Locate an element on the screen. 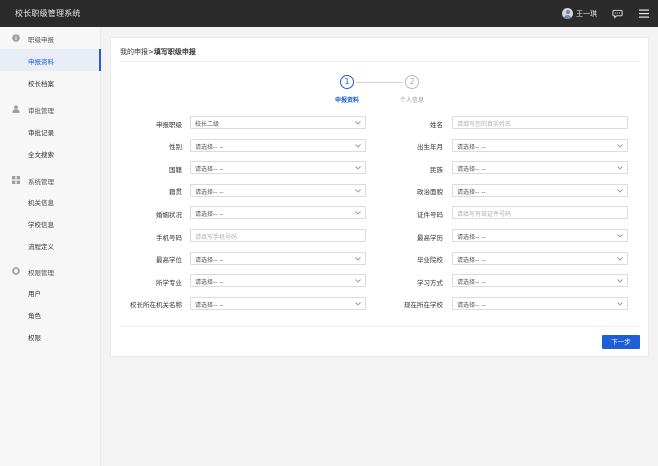  sidebar-item-process-definition: 流程定义 is located at coordinates (50, 245).